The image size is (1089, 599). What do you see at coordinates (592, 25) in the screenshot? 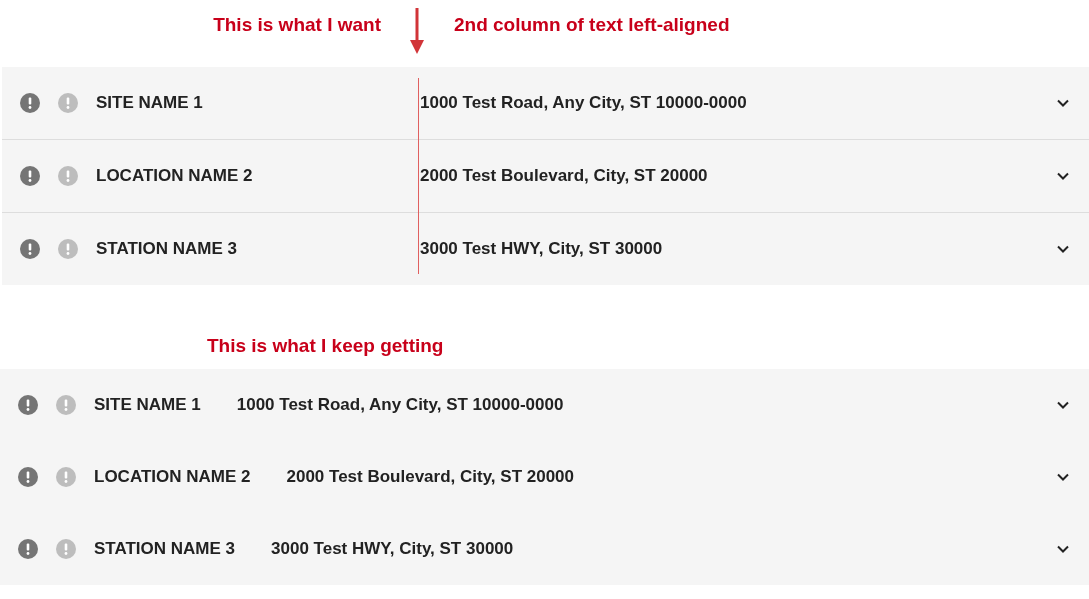
I see `annotation-caption: 2nd column of text left-aligned` at bounding box center [592, 25].